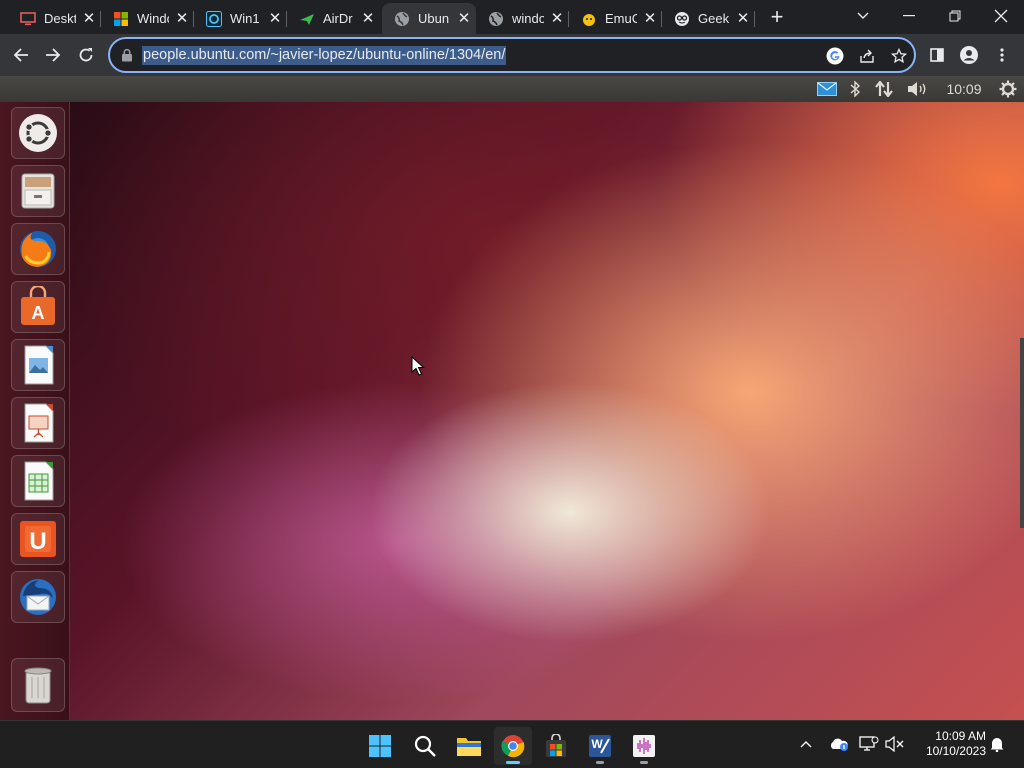 Image resolution: width=1024 pixels, height=768 pixels. I want to click on ubuntu-one-icon: U, so click(38, 539).